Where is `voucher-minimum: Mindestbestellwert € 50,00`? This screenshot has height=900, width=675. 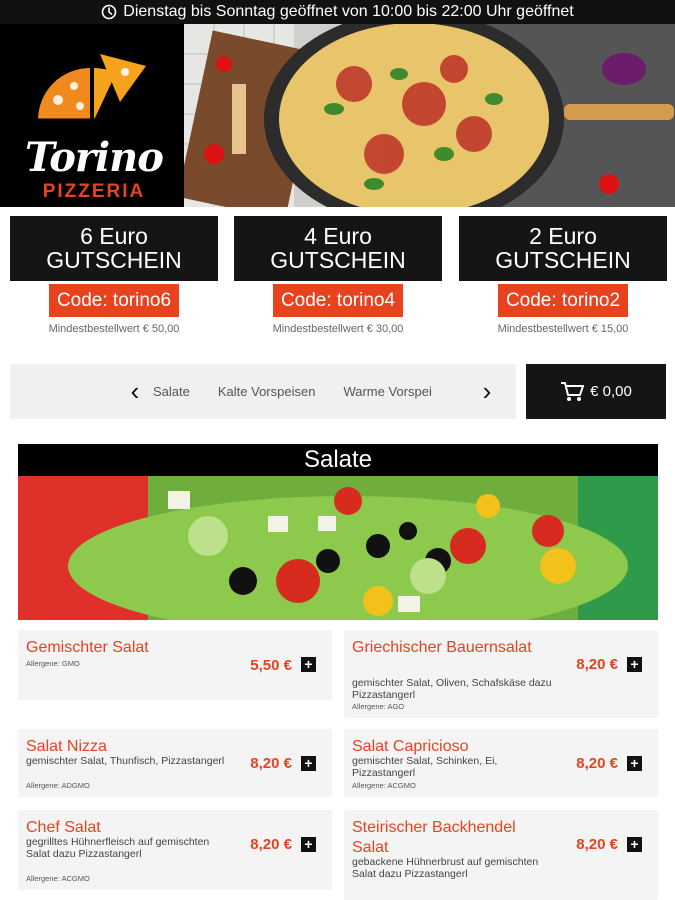 voucher-minimum: Mindestbestellwert € 50,00 is located at coordinates (114, 329).